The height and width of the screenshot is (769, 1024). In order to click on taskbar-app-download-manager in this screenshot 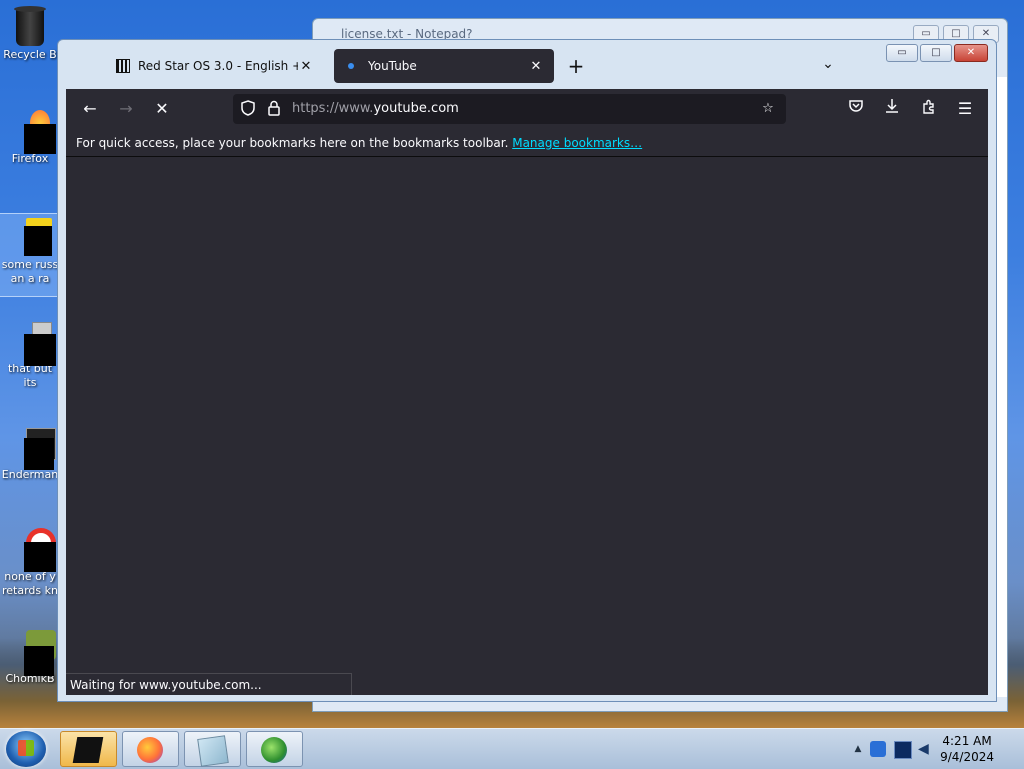, I will do `click(274, 749)`.